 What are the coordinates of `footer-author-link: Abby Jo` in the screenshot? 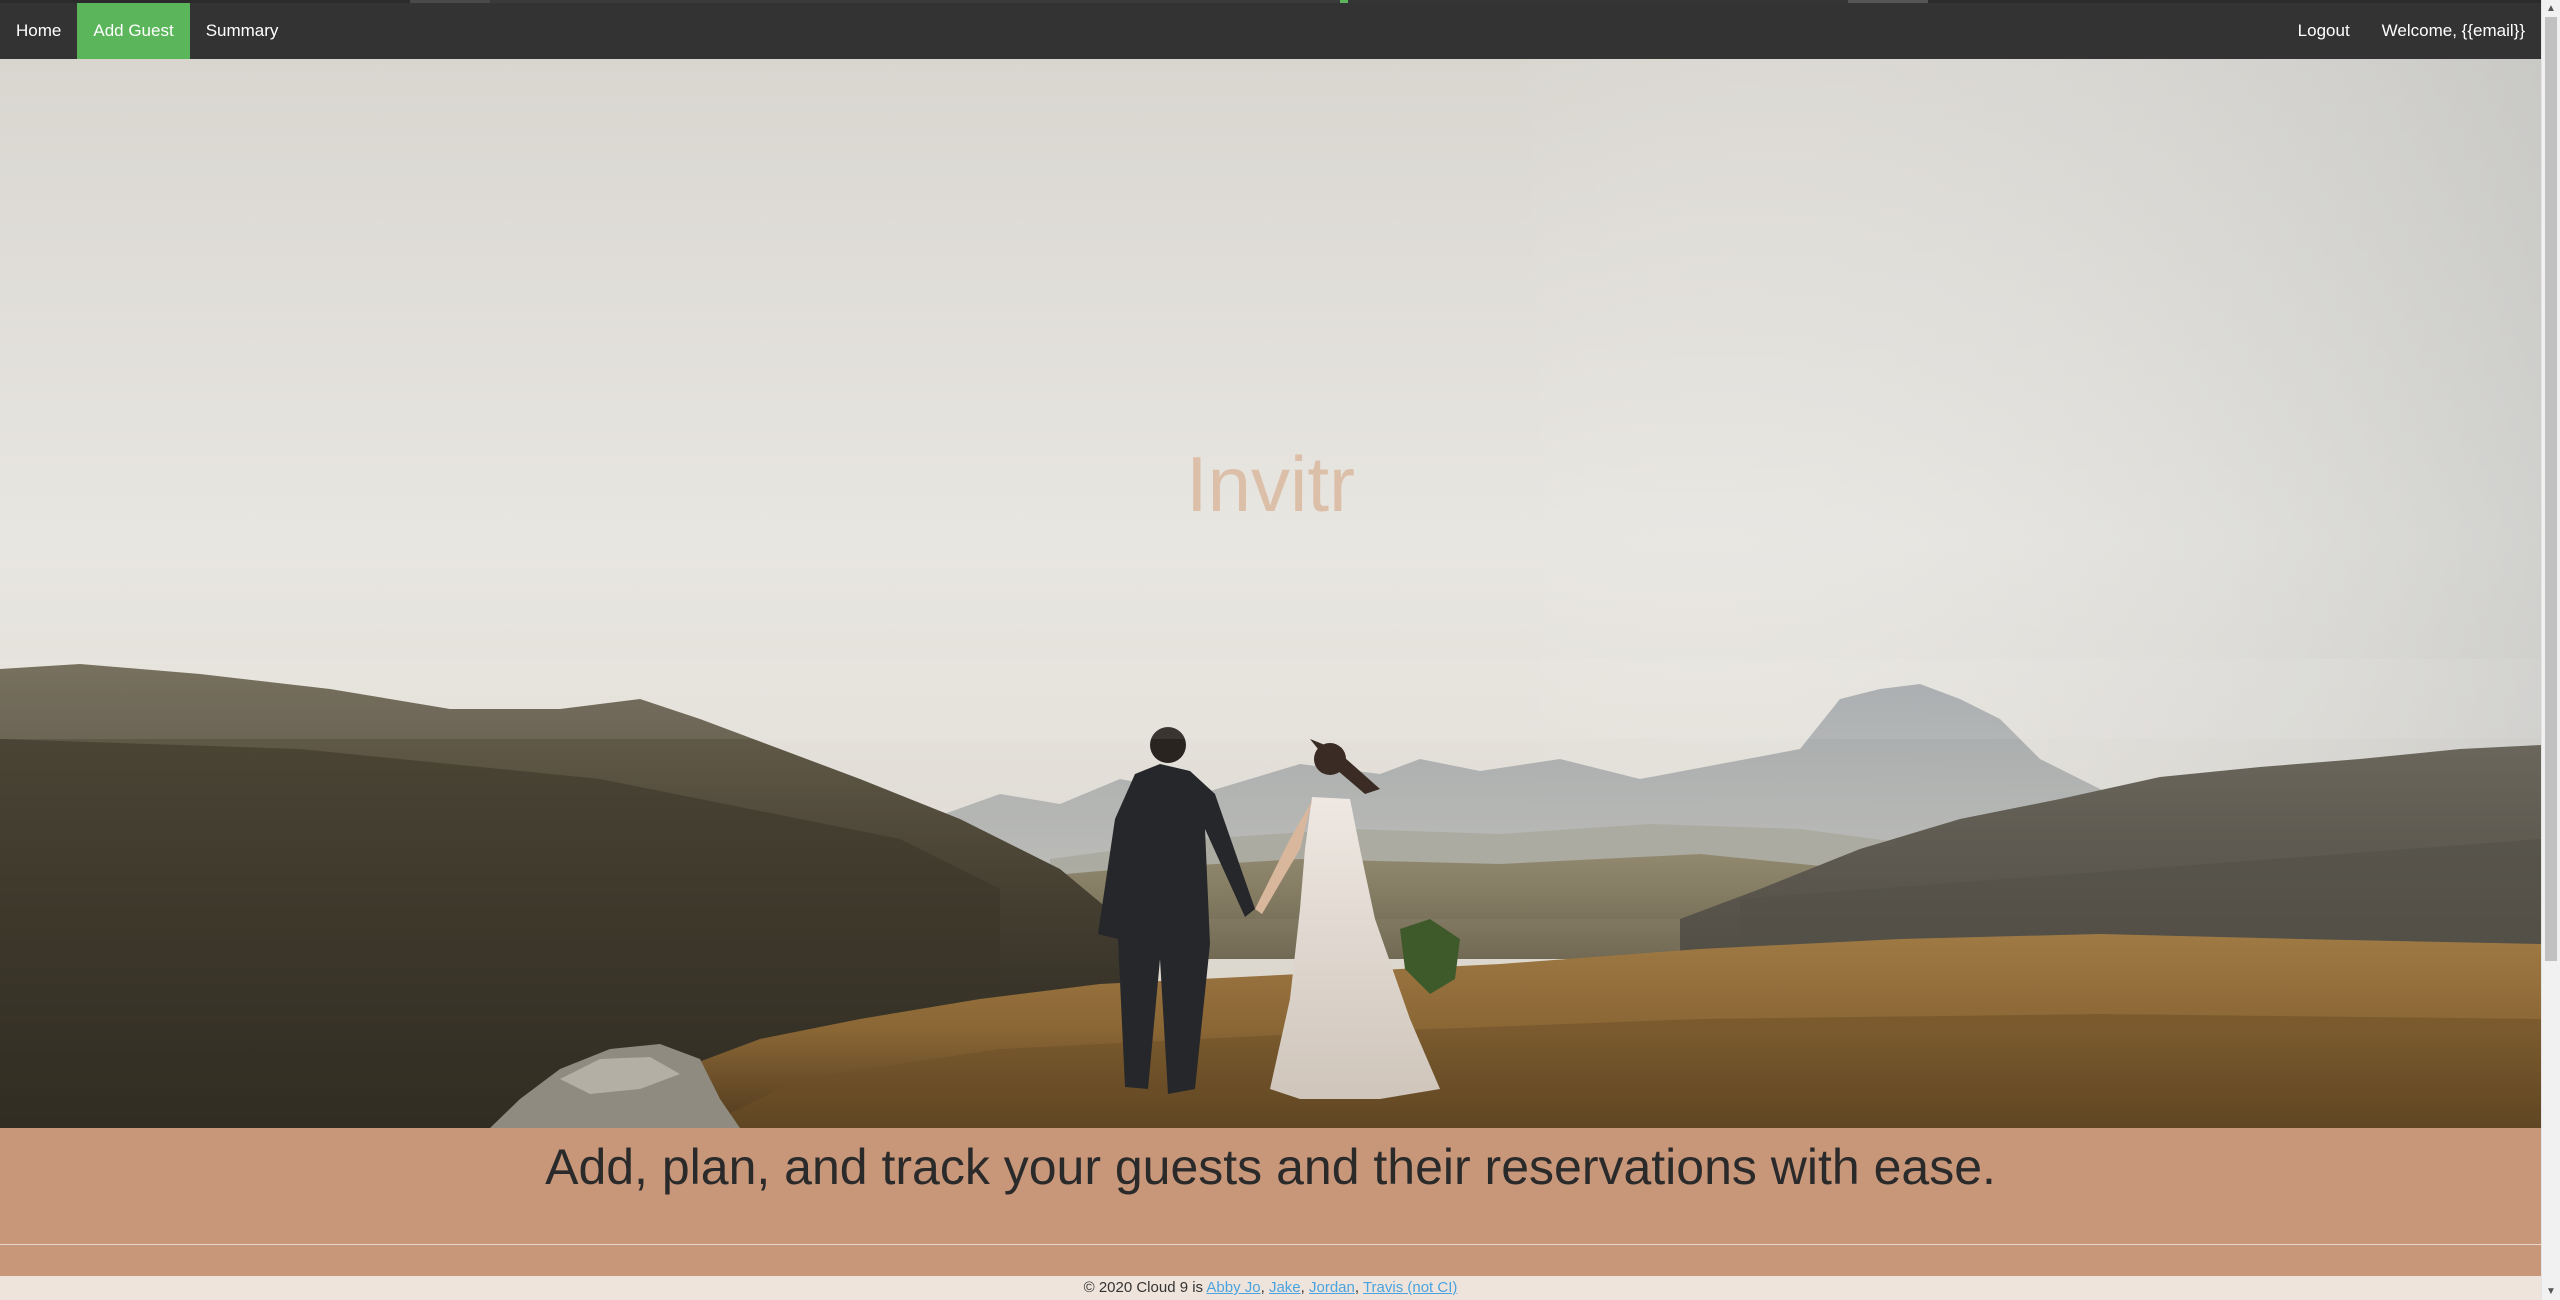 It's located at (1233, 1287).